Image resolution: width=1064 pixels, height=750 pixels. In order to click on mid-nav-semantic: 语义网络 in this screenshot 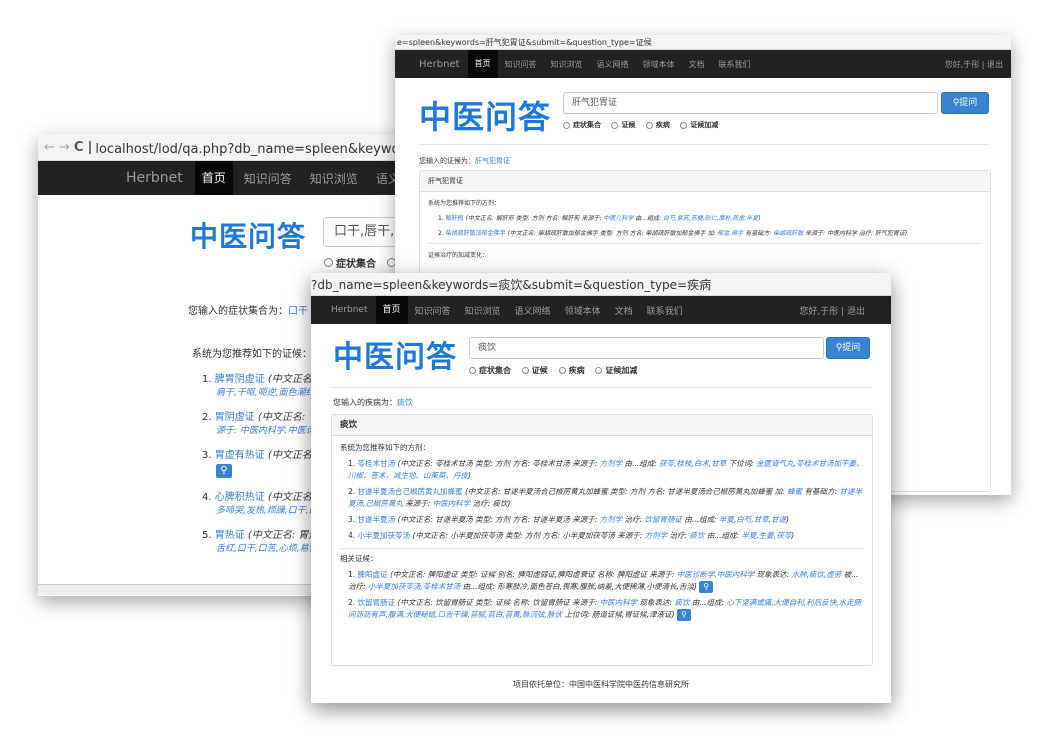, I will do `click(613, 64)`.